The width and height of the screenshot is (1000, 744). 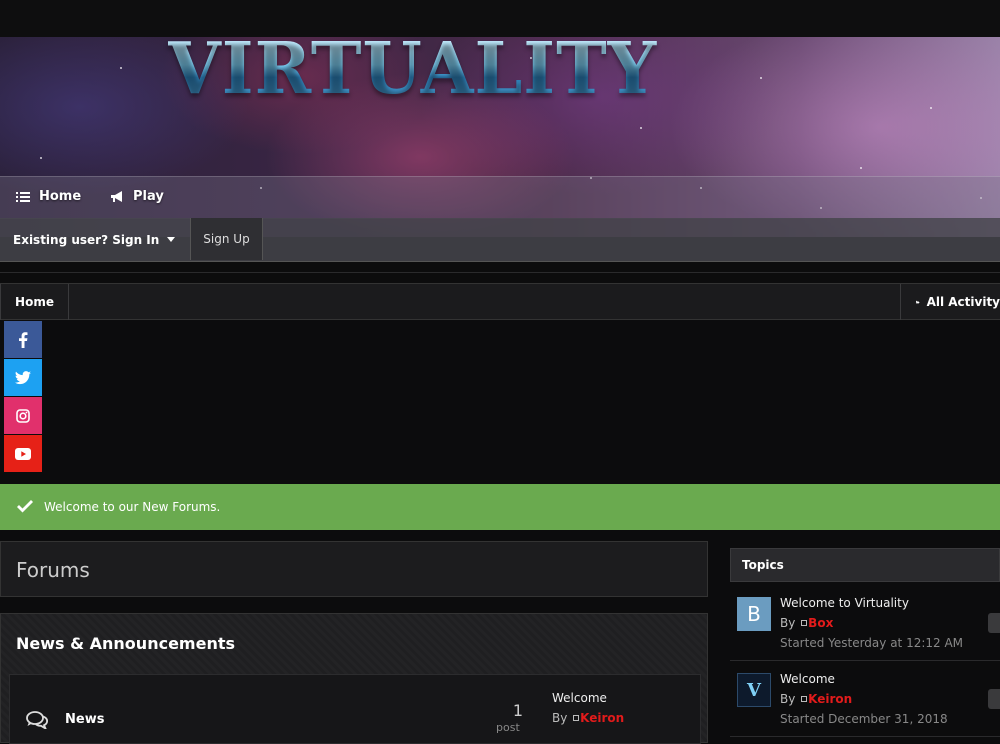 What do you see at coordinates (807, 679) in the screenshot?
I see `topic-title: Welcome` at bounding box center [807, 679].